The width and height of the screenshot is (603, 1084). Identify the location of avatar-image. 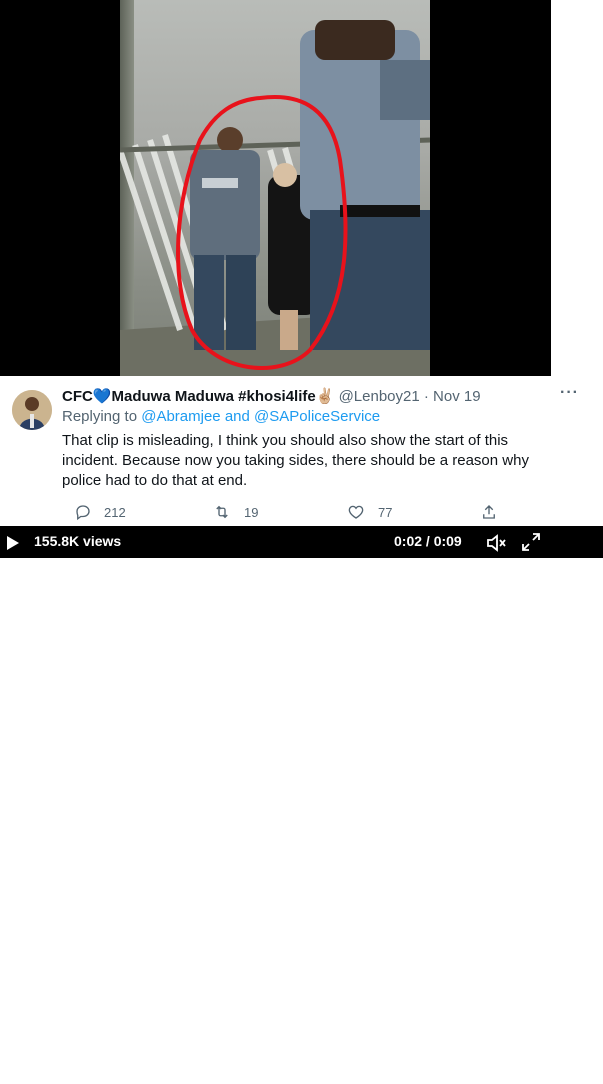
(32, 410).